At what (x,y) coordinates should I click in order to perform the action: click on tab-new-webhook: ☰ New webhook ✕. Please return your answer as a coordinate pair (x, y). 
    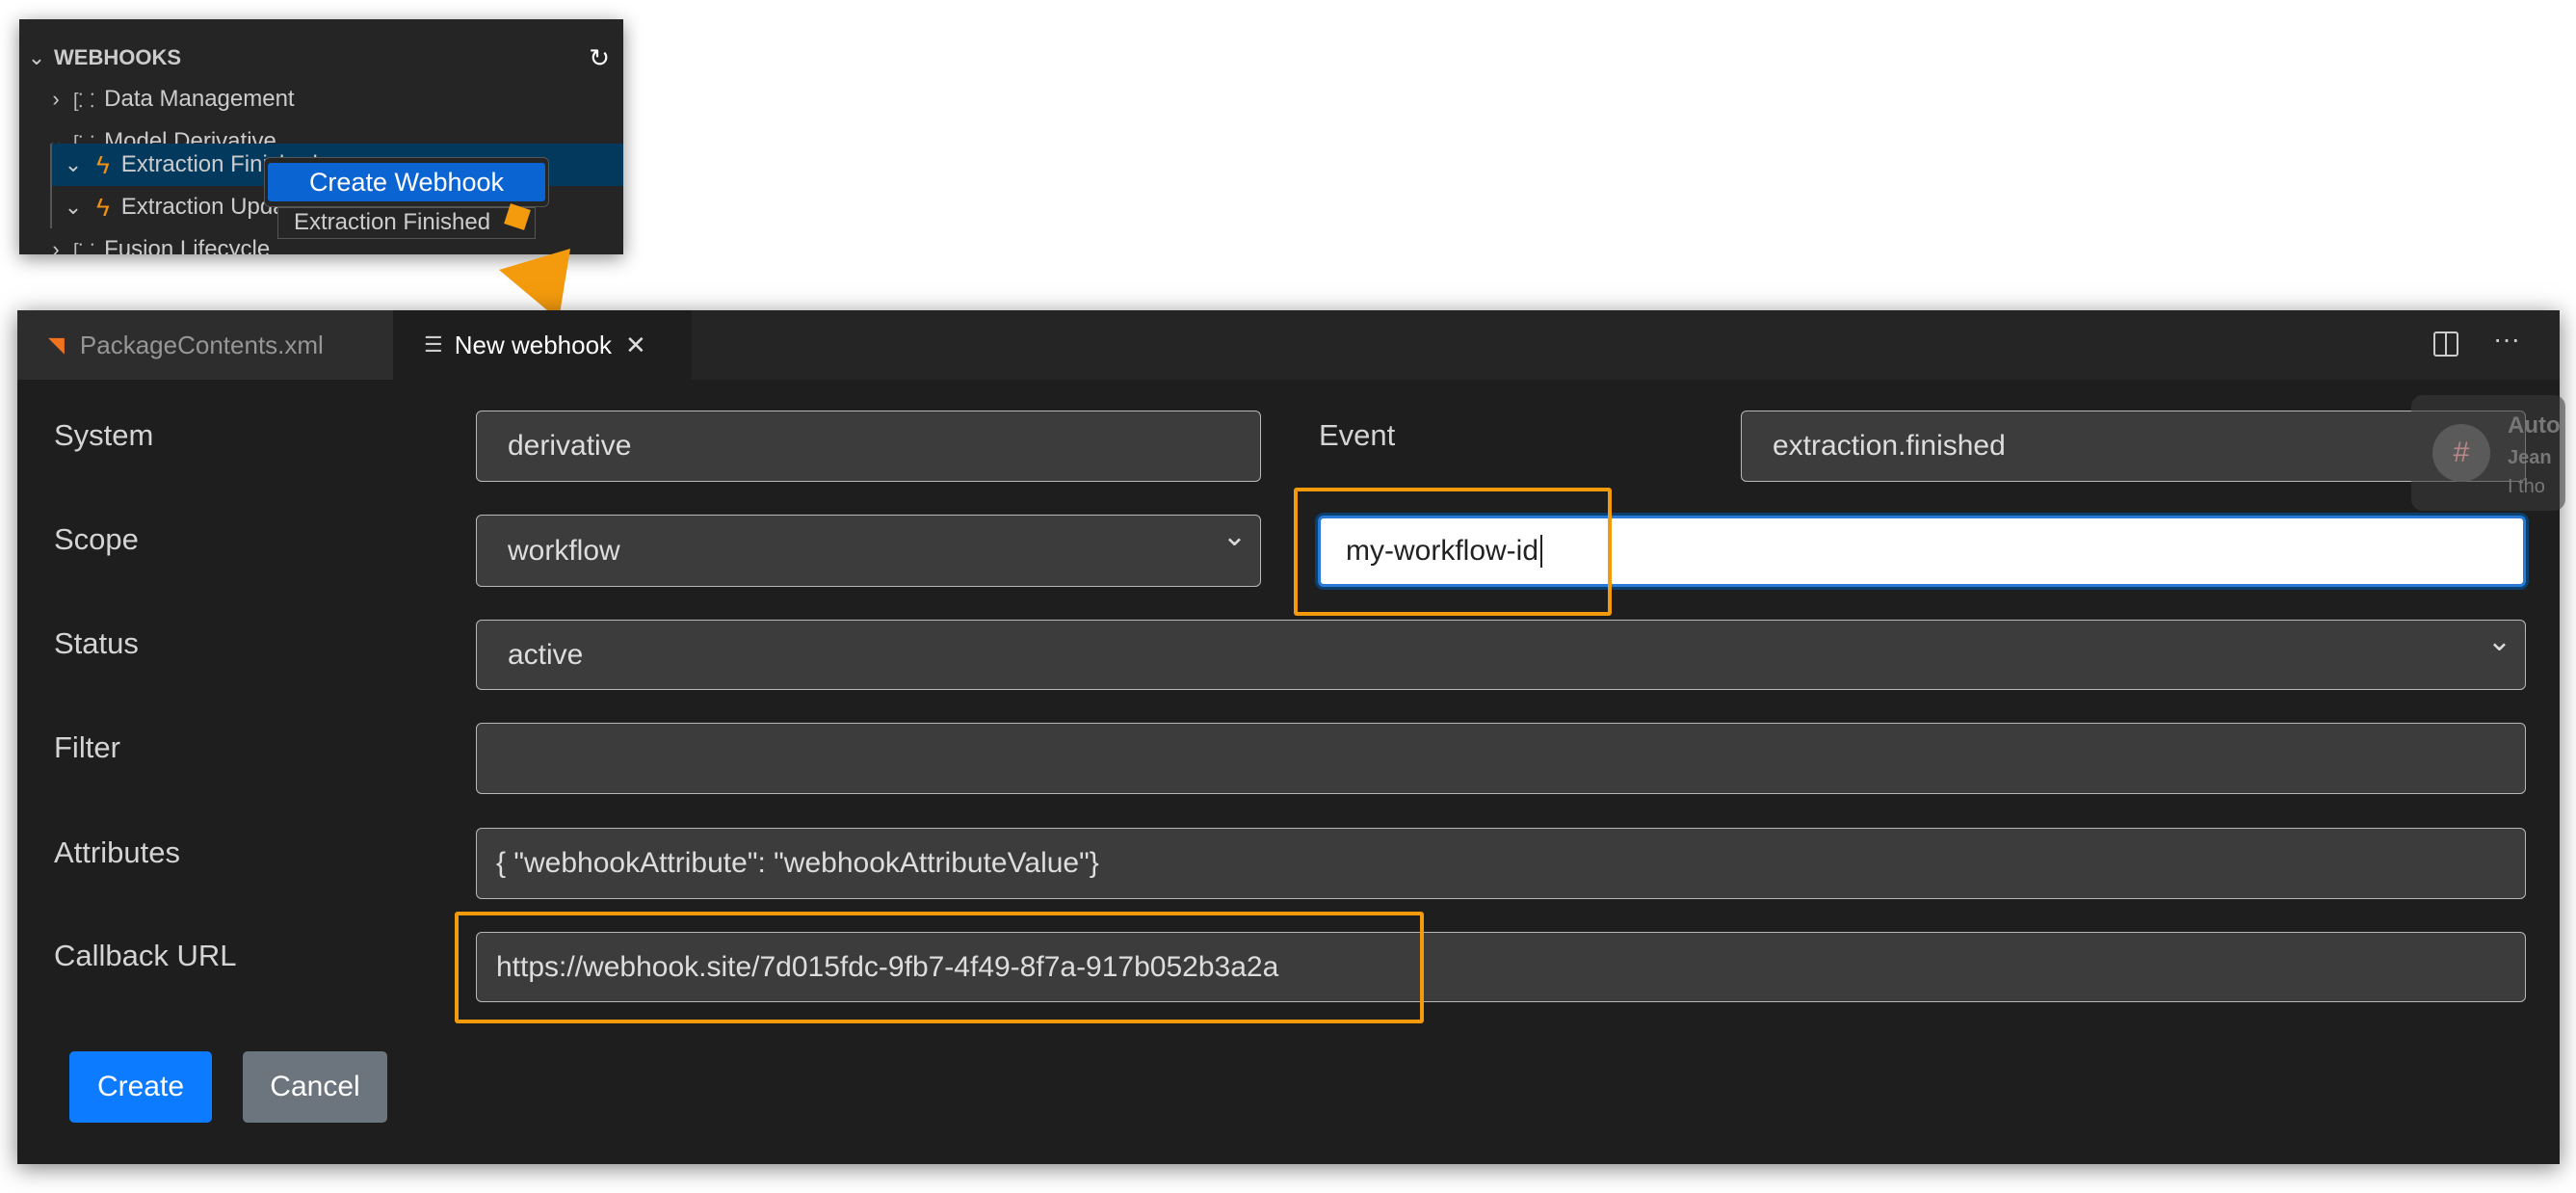
    Looking at the image, I should click on (542, 345).